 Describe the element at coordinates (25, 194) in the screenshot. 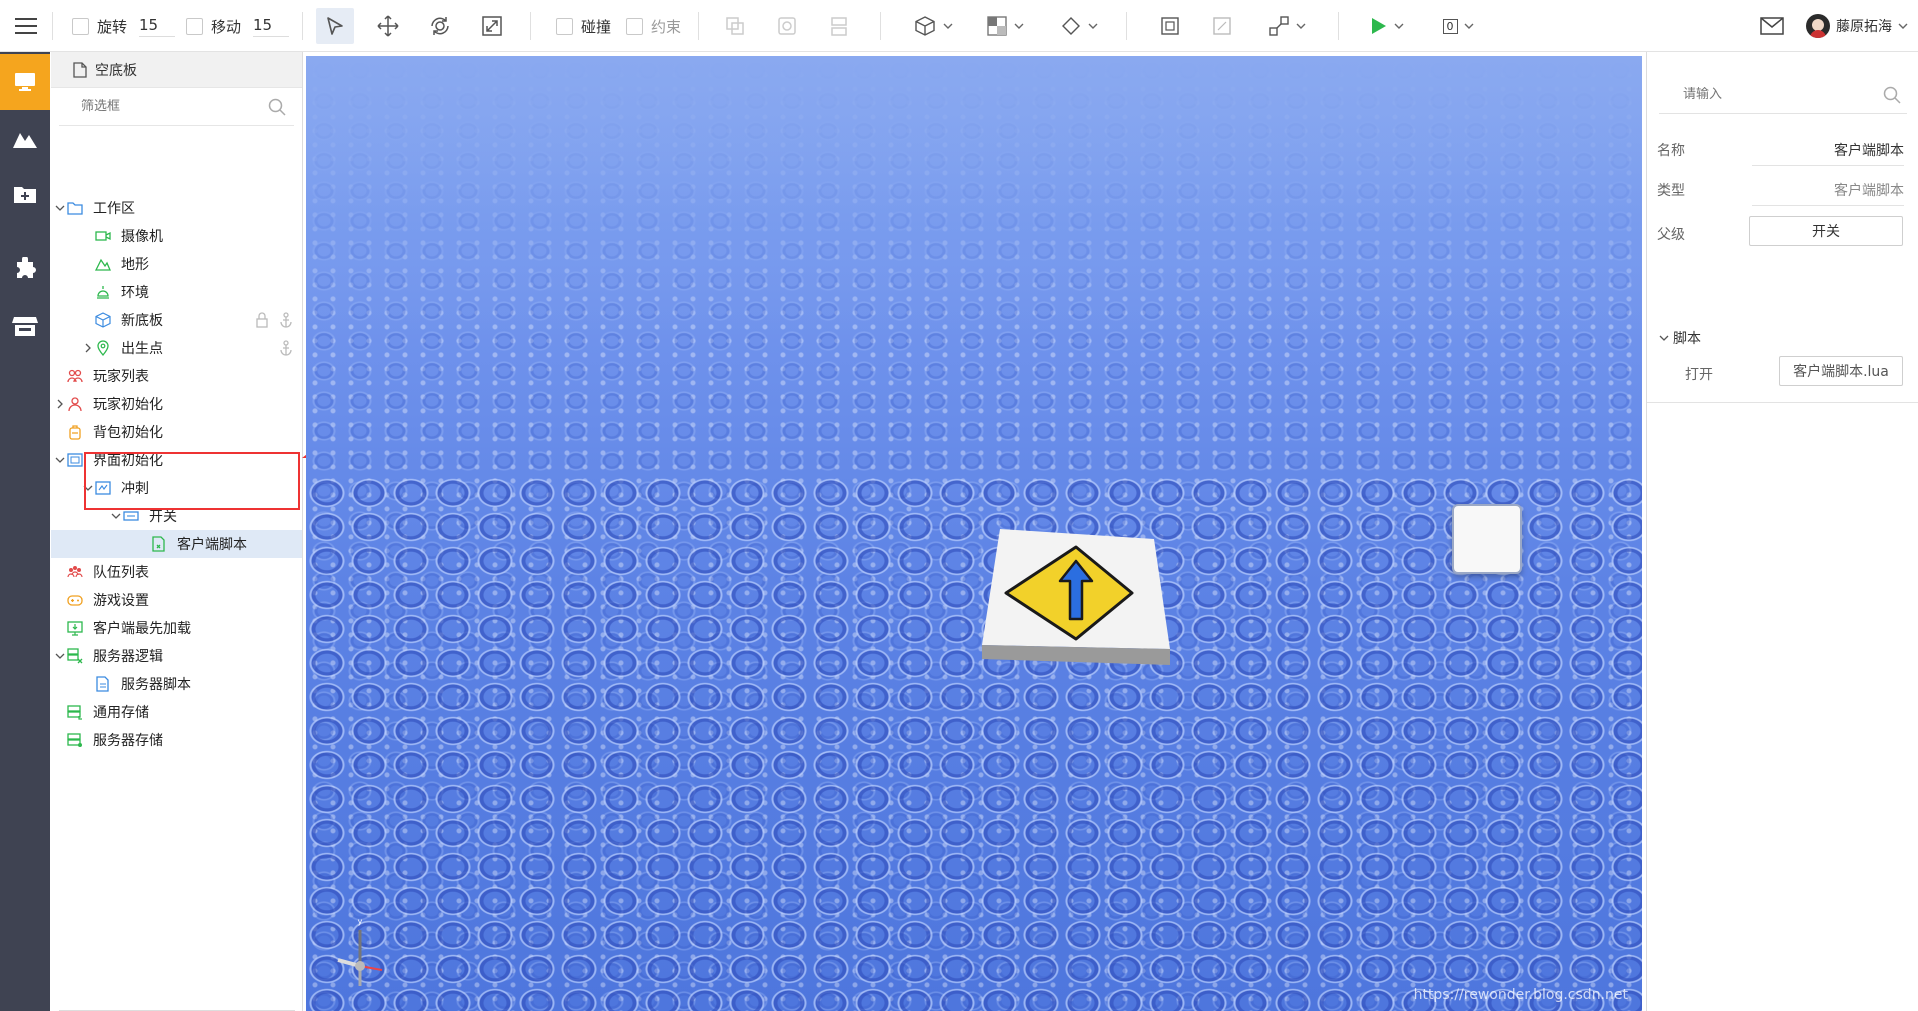

I see `rail-add-folder-button` at that location.